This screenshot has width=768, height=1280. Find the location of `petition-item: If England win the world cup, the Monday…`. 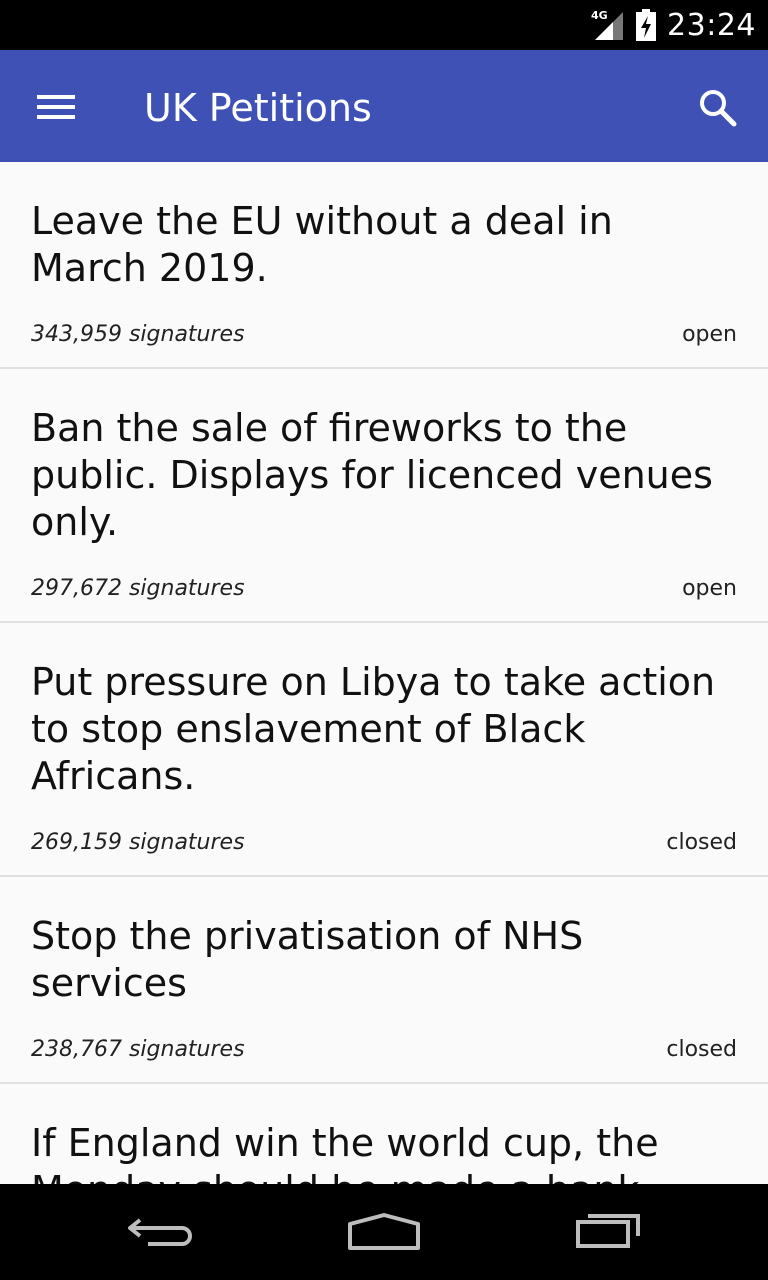

petition-item: If England win the world cup, the Monday… is located at coordinates (384, 1134).